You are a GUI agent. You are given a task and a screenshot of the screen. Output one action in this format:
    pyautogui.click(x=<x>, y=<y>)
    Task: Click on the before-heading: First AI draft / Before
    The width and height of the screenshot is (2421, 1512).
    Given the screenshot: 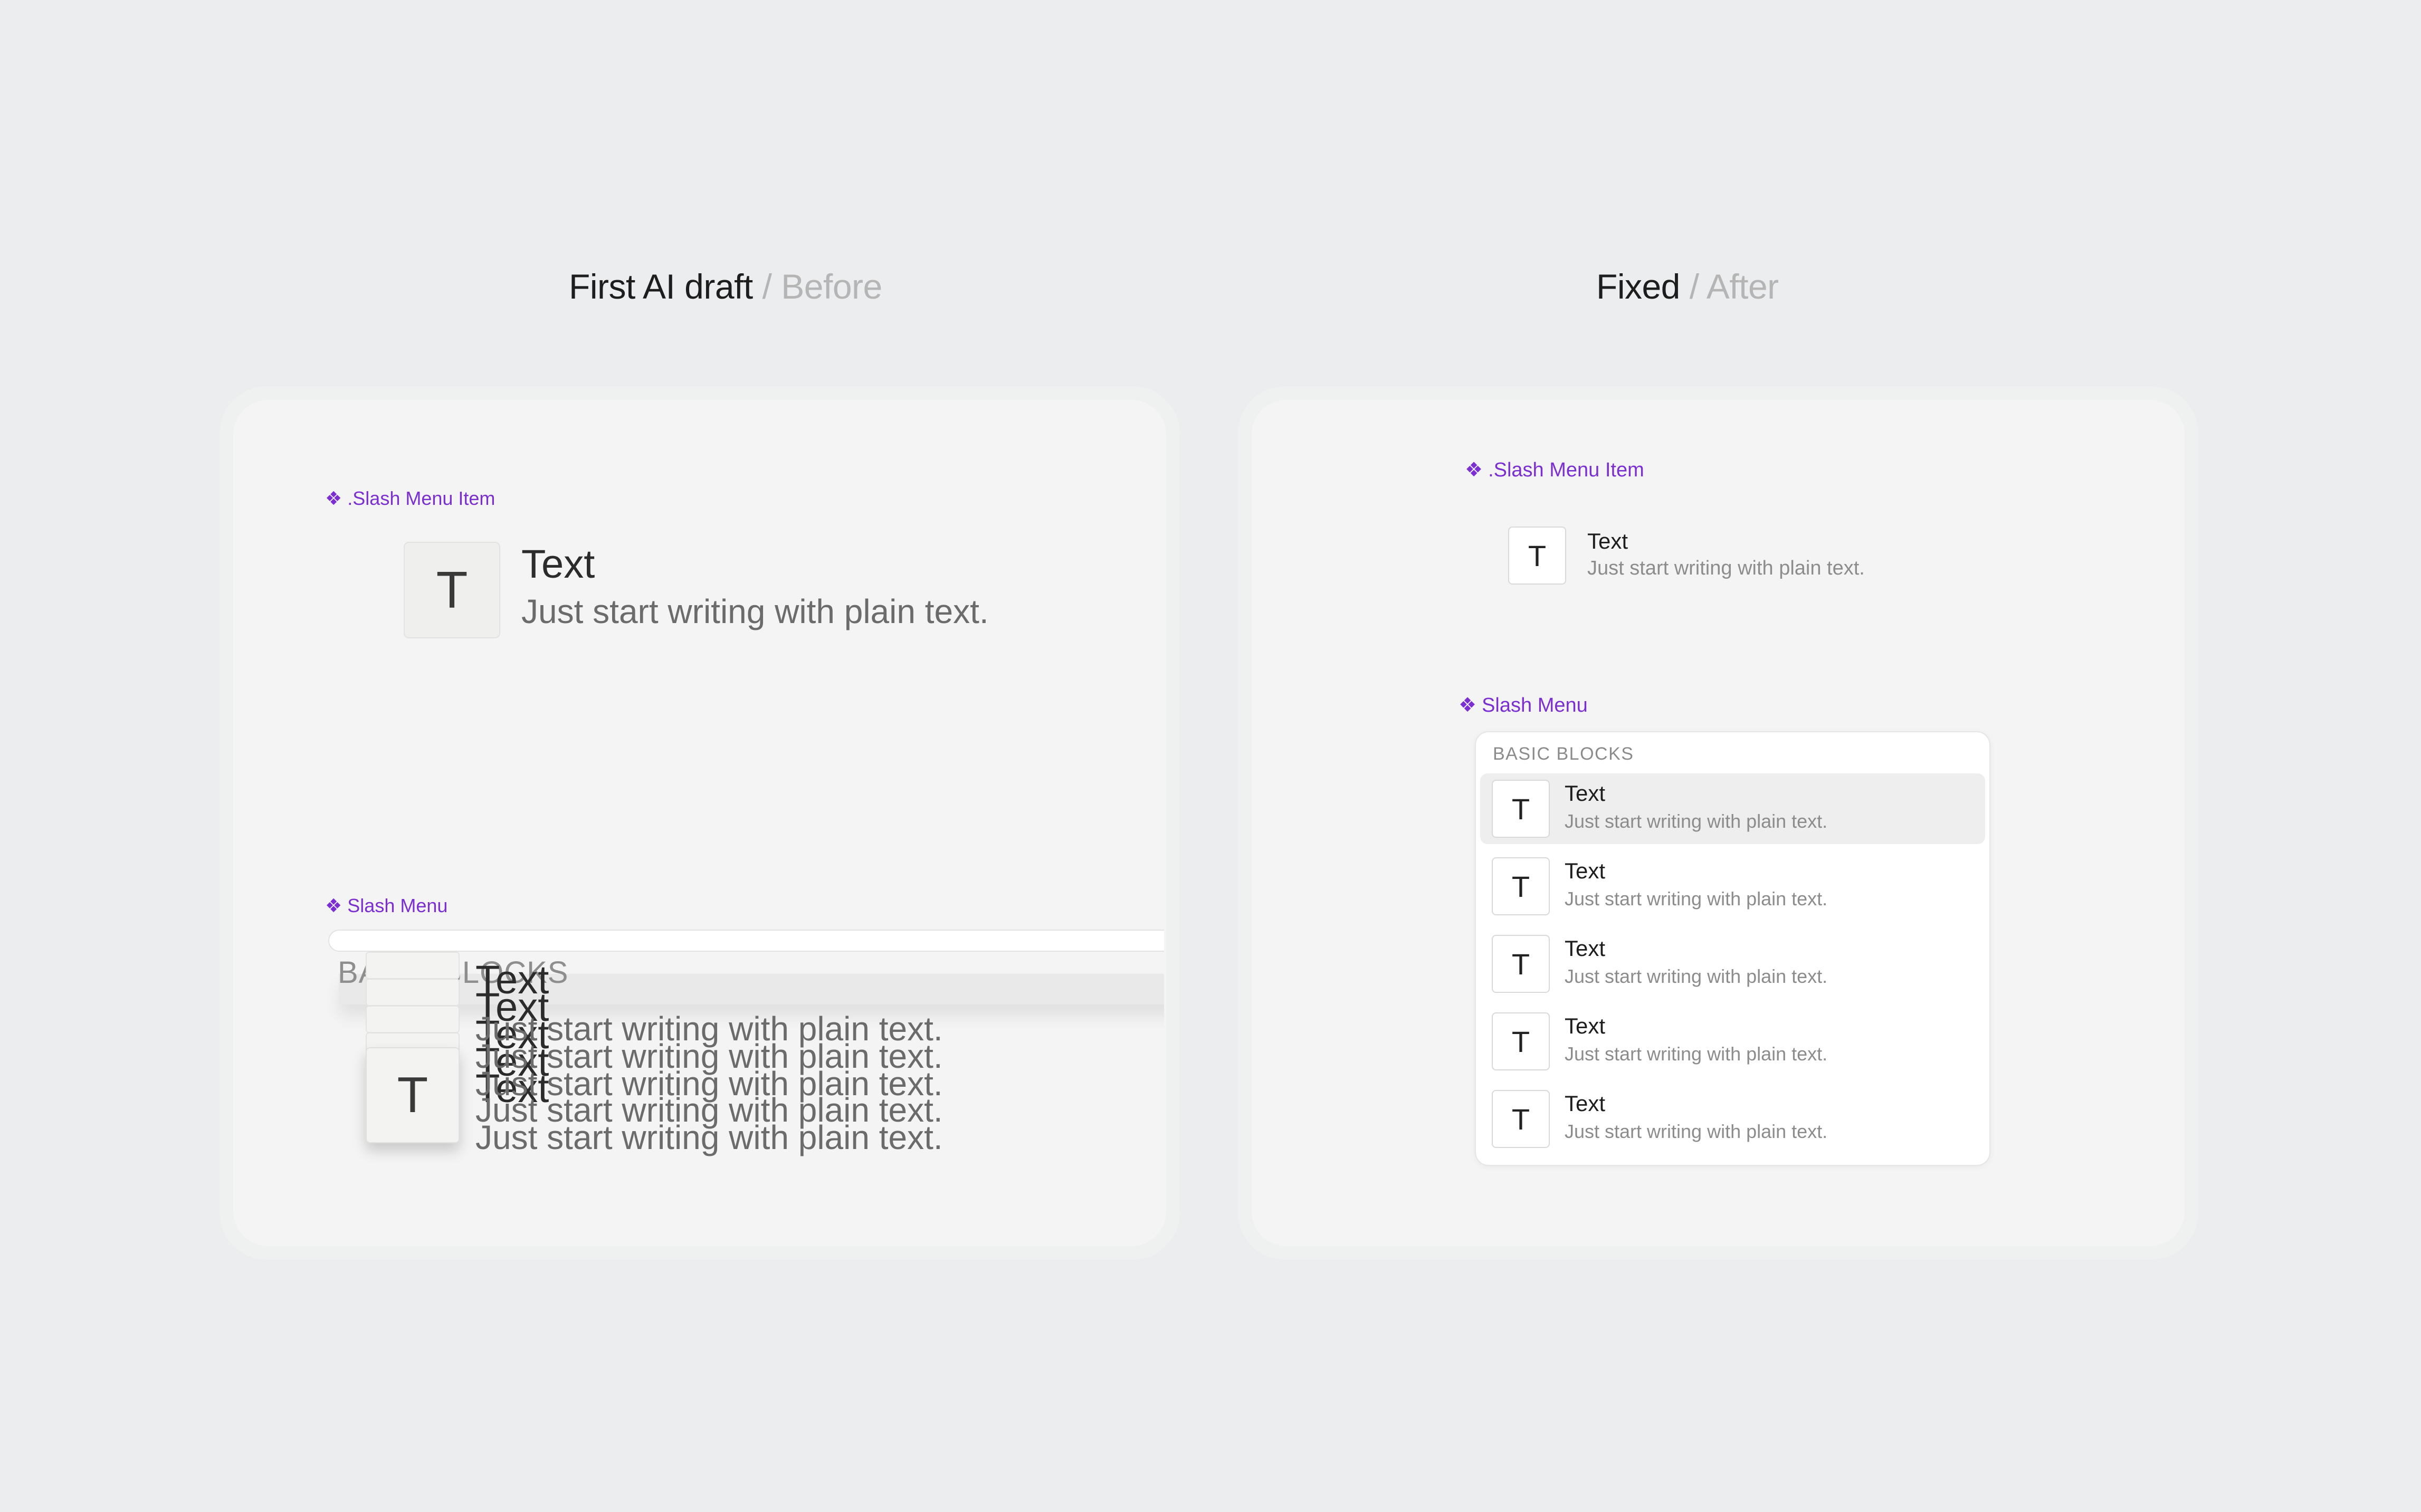 What is the action you would take?
    pyautogui.click(x=725, y=286)
    